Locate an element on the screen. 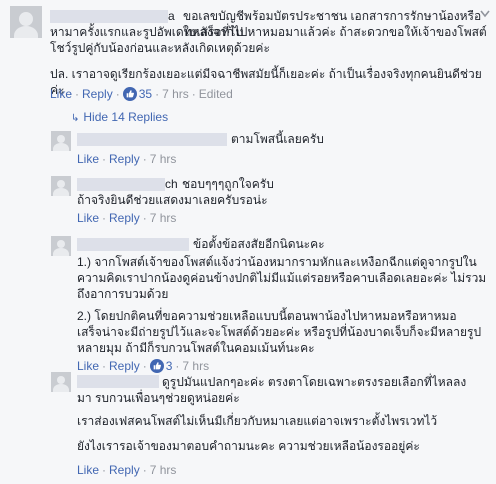 The width and height of the screenshot is (496, 484). reply-text-line: มา รบกวนเพื่อนๆช่วยดูหน่อยค่ะ is located at coordinates (158, 398).